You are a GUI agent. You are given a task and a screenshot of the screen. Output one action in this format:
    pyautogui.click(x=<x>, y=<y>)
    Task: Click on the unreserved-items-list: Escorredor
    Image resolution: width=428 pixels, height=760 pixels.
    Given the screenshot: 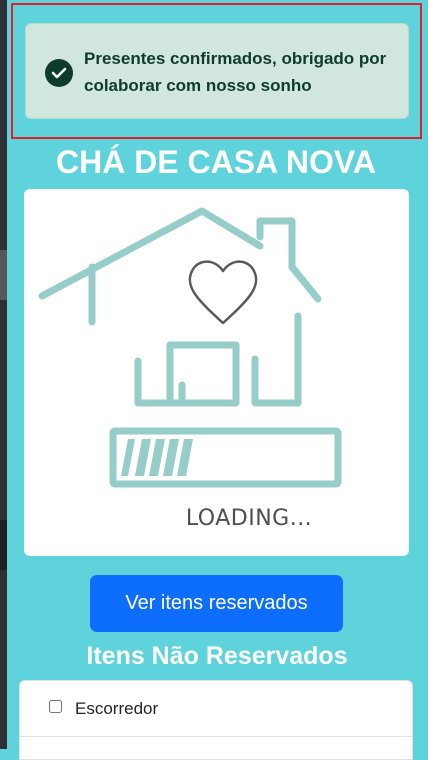 What is the action you would take?
    pyautogui.click(x=216, y=720)
    